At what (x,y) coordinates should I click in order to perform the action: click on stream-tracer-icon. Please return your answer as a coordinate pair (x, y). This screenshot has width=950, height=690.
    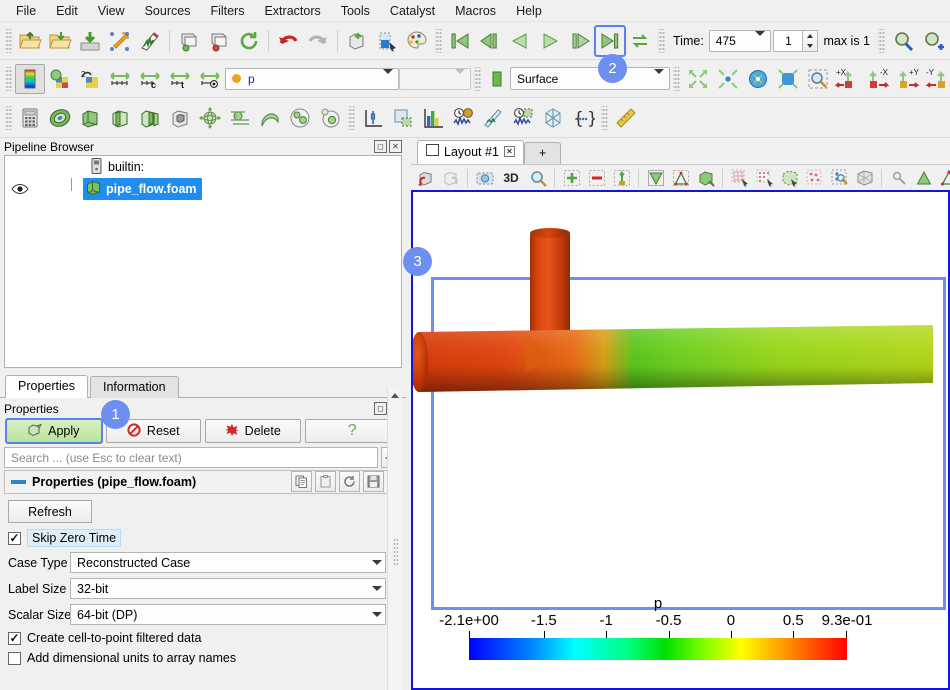
    Looking at the image, I should click on (240, 118).